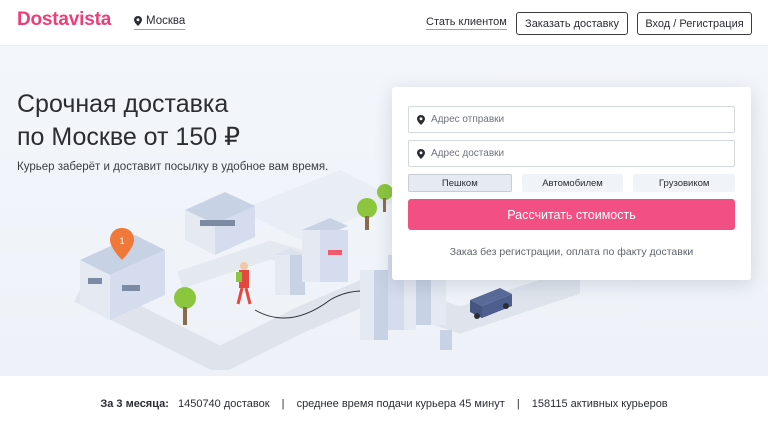 This screenshot has height=425, width=768. What do you see at coordinates (572, 23) in the screenshot?
I see `order-delivery-button: Заказать доставку` at bounding box center [572, 23].